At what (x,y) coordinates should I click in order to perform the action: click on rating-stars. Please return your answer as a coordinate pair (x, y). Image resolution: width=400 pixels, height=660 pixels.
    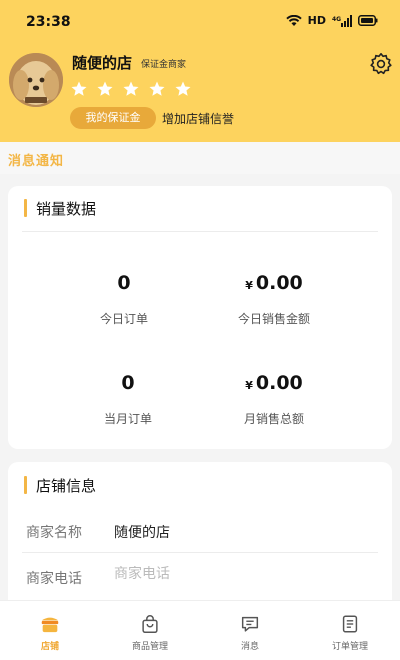
    Looking at the image, I should click on (131, 89).